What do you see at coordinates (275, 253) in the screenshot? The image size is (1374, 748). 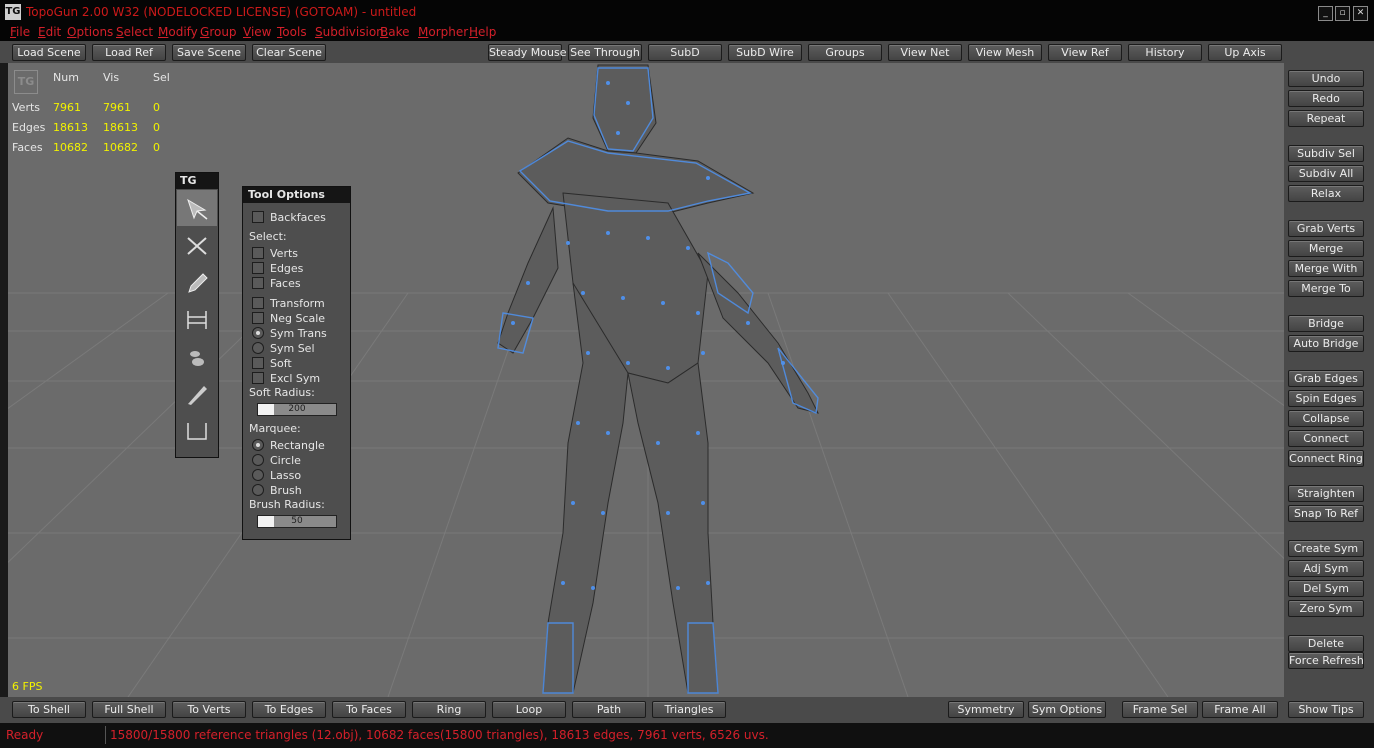 I see `verts-checkbox: Verts` at bounding box center [275, 253].